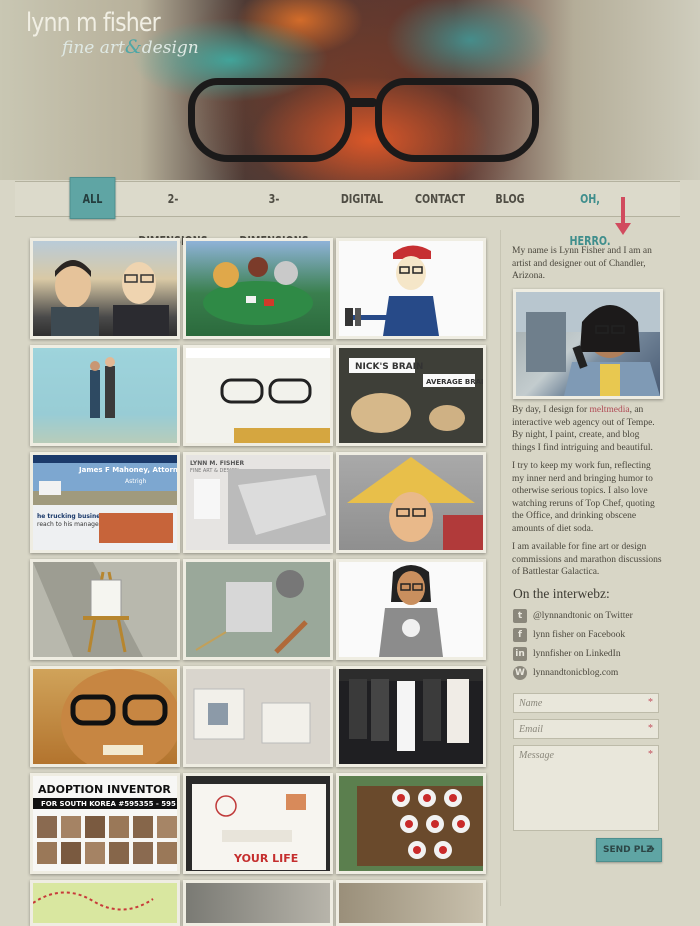 This screenshot has width=700, height=926. I want to click on logo-name: lynn m fisher, so click(93, 23).